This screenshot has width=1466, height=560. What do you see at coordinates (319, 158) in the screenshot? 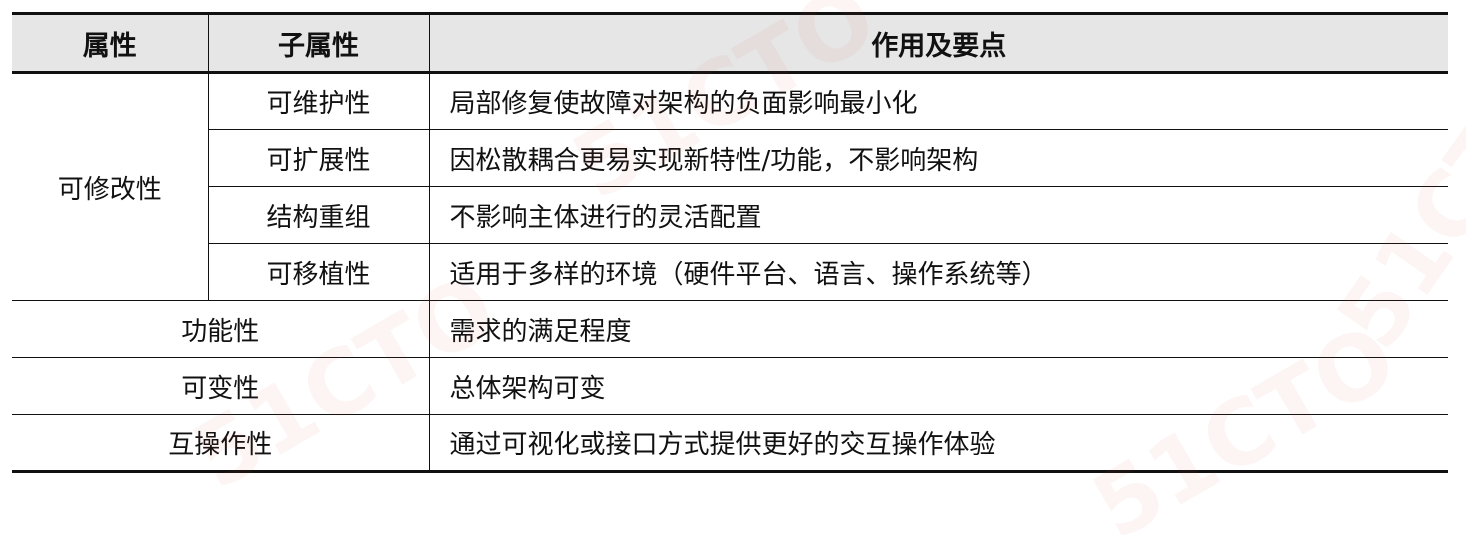
I see `sub-attribute-cell: 可扩展性` at bounding box center [319, 158].